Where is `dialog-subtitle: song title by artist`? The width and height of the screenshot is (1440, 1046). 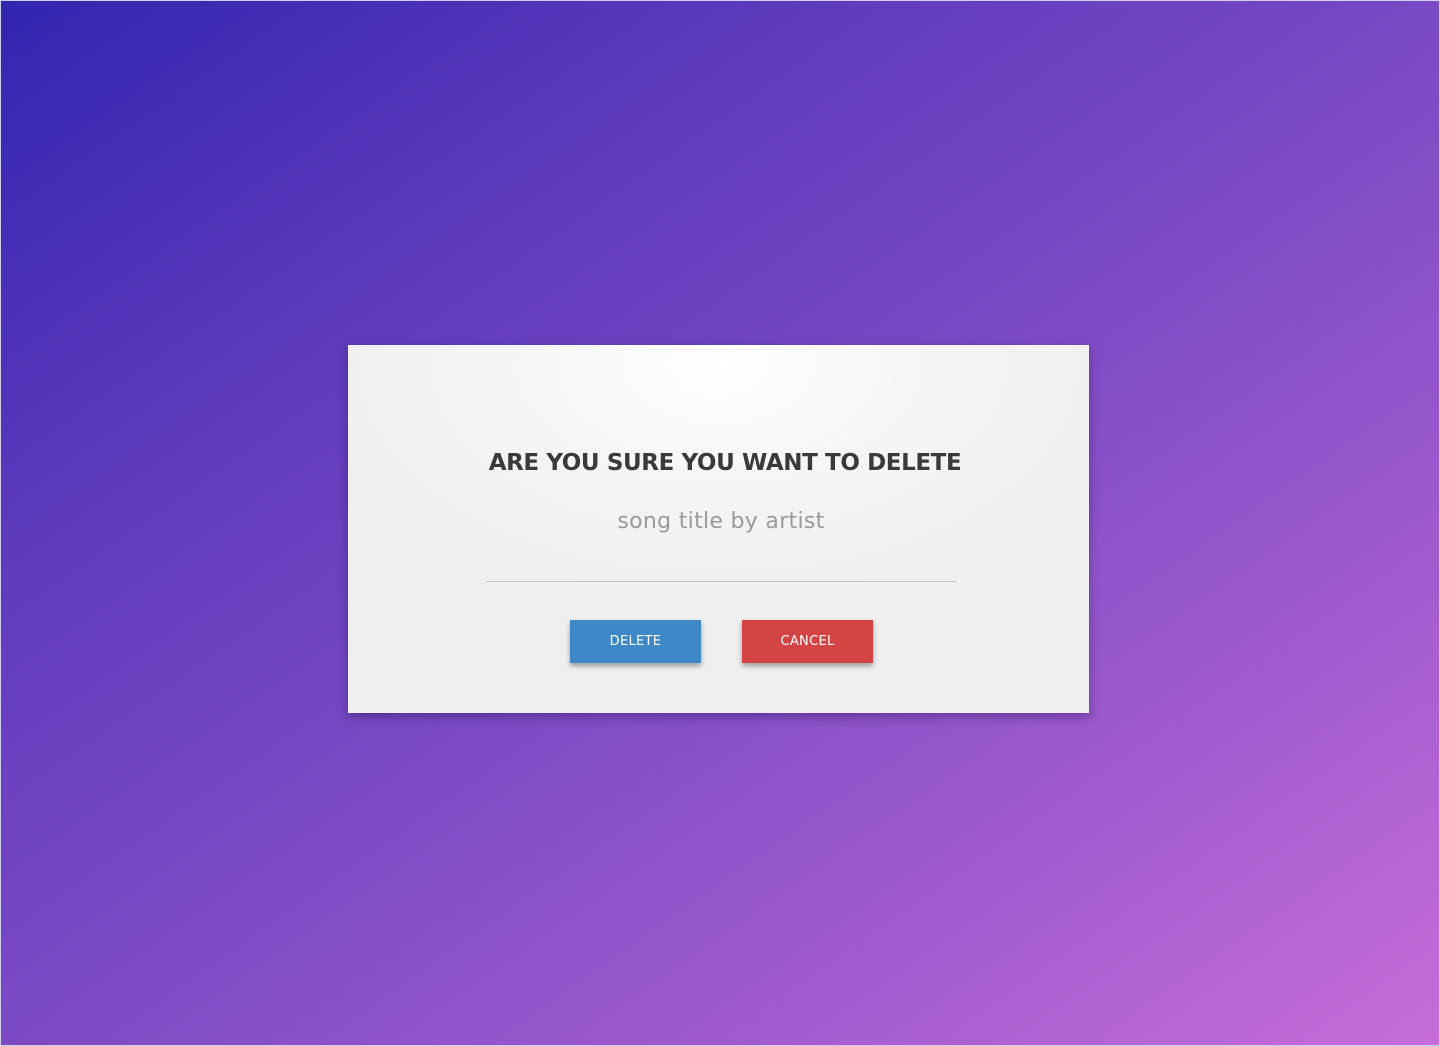 dialog-subtitle: song title by artist is located at coordinates (721, 521).